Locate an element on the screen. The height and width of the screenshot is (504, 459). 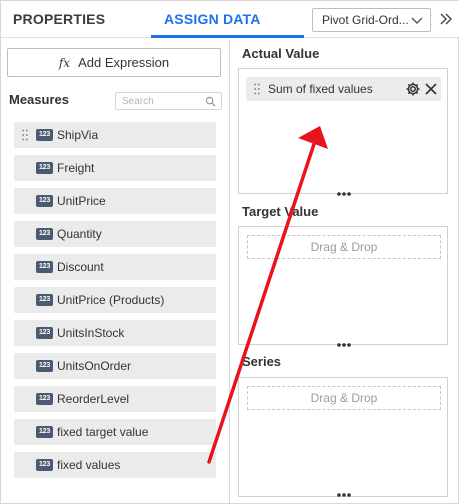
measure-label: ShipVia is located at coordinates (78, 135).